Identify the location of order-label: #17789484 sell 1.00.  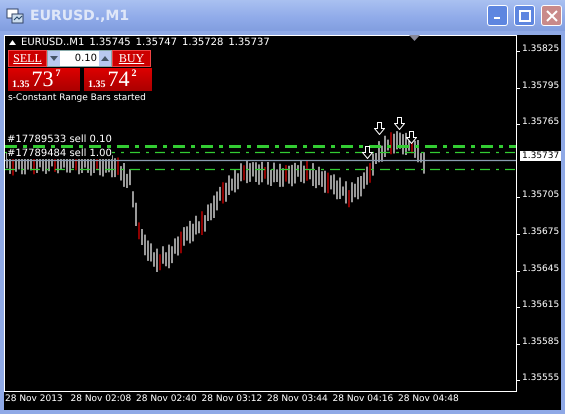
(59, 153).